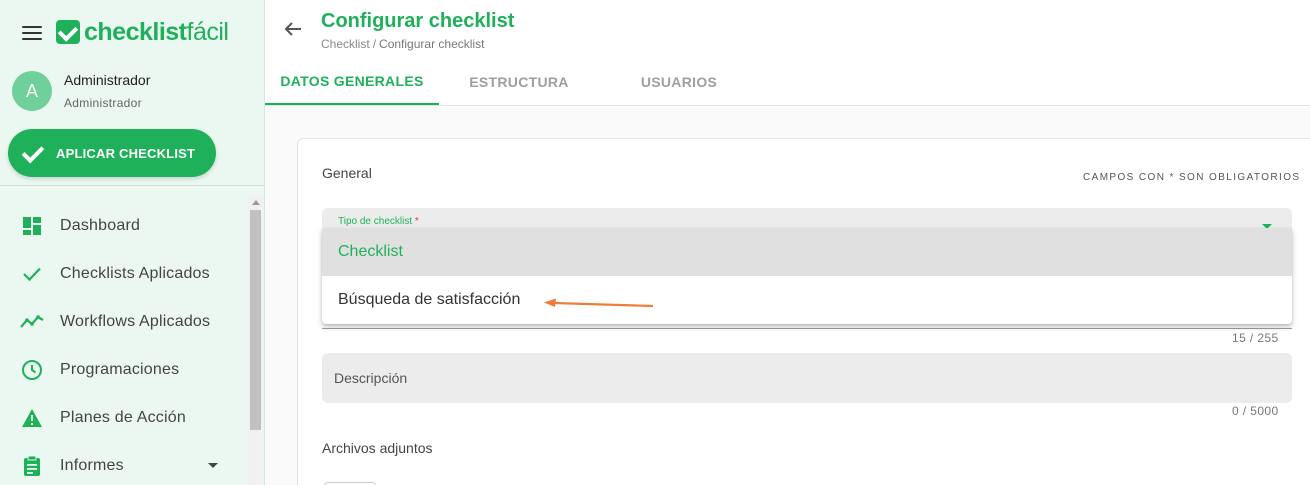 The image size is (1310, 485). Describe the element at coordinates (519, 81) in the screenshot. I see `tab-estructura: ESTRUCTURA` at that location.